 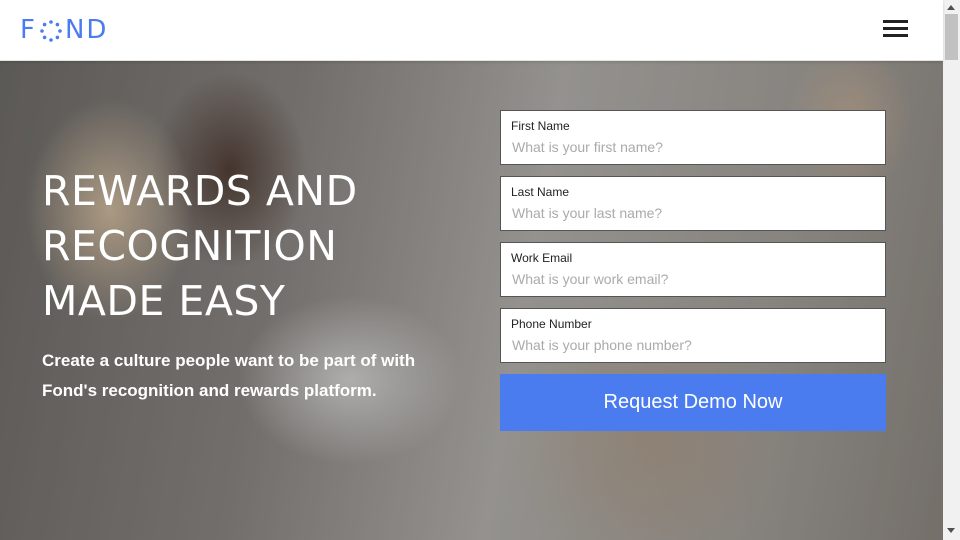 I want to click on hero-title: REWARDS AND RECOGNITION MADE EASY, so click(x=252, y=246).